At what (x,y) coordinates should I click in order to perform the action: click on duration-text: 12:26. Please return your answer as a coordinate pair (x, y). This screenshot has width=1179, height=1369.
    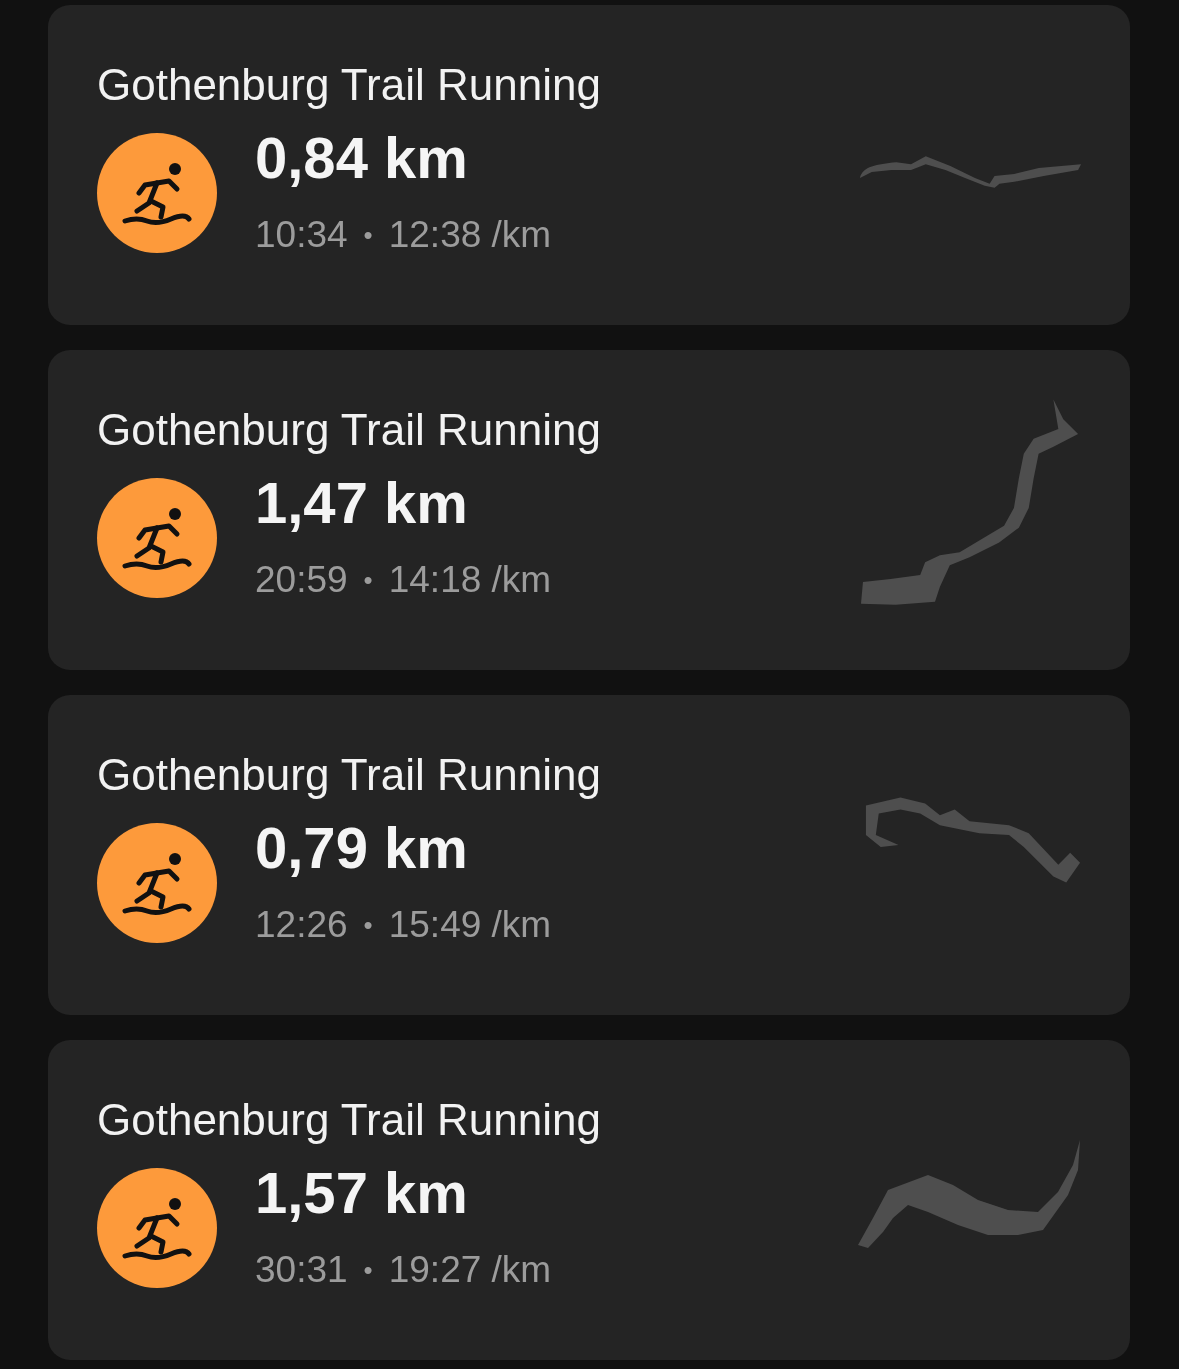
    Looking at the image, I should click on (301, 925).